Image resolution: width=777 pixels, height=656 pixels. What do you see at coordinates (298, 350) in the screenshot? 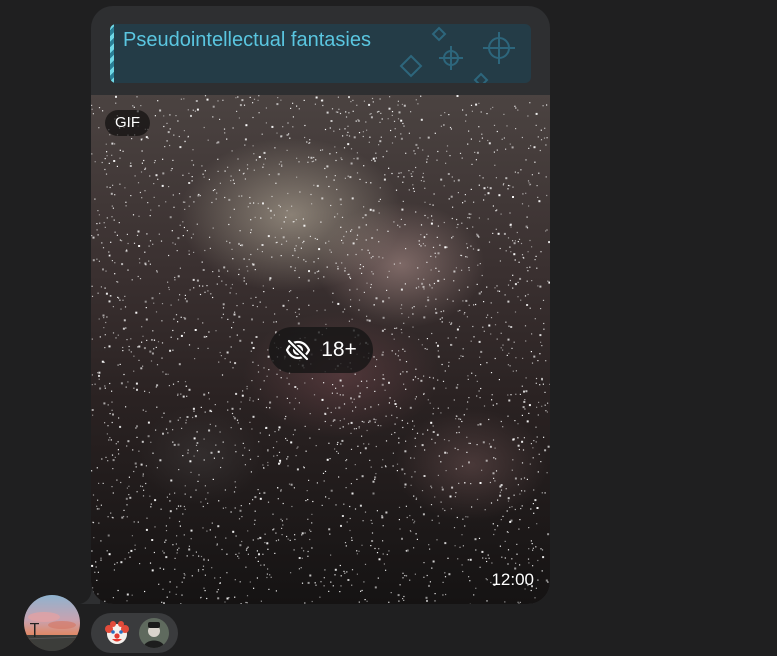
I see `eye-slash-icon` at bounding box center [298, 350].